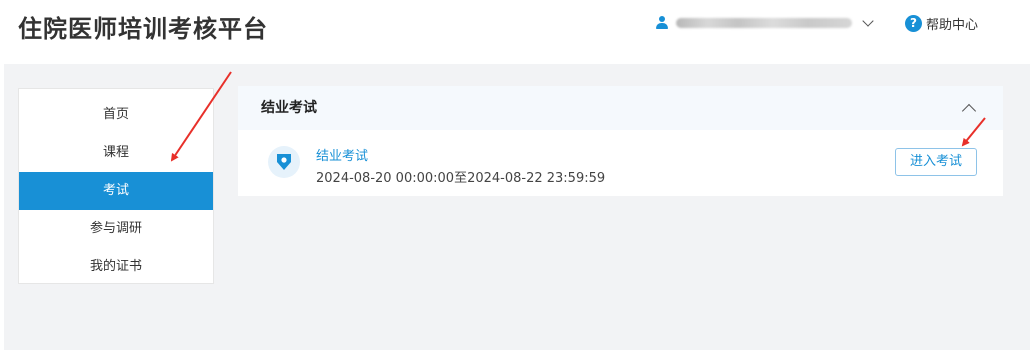 Image resolution: width=1030 pixels, height=350 pixels. I want to click on user-menu, so click(765, 23).